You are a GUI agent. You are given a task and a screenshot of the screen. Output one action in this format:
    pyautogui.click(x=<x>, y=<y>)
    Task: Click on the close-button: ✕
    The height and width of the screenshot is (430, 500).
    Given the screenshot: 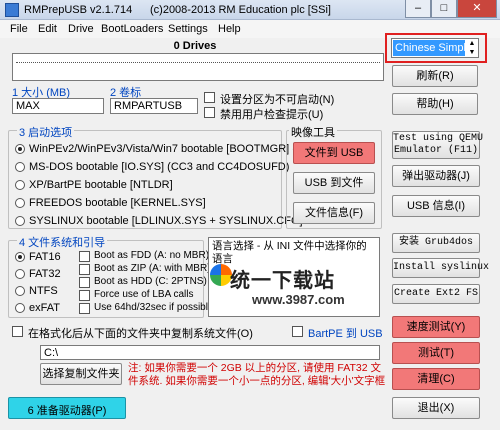 What is the action you would take?
    pyautogui.click(x=477, y=9)
    